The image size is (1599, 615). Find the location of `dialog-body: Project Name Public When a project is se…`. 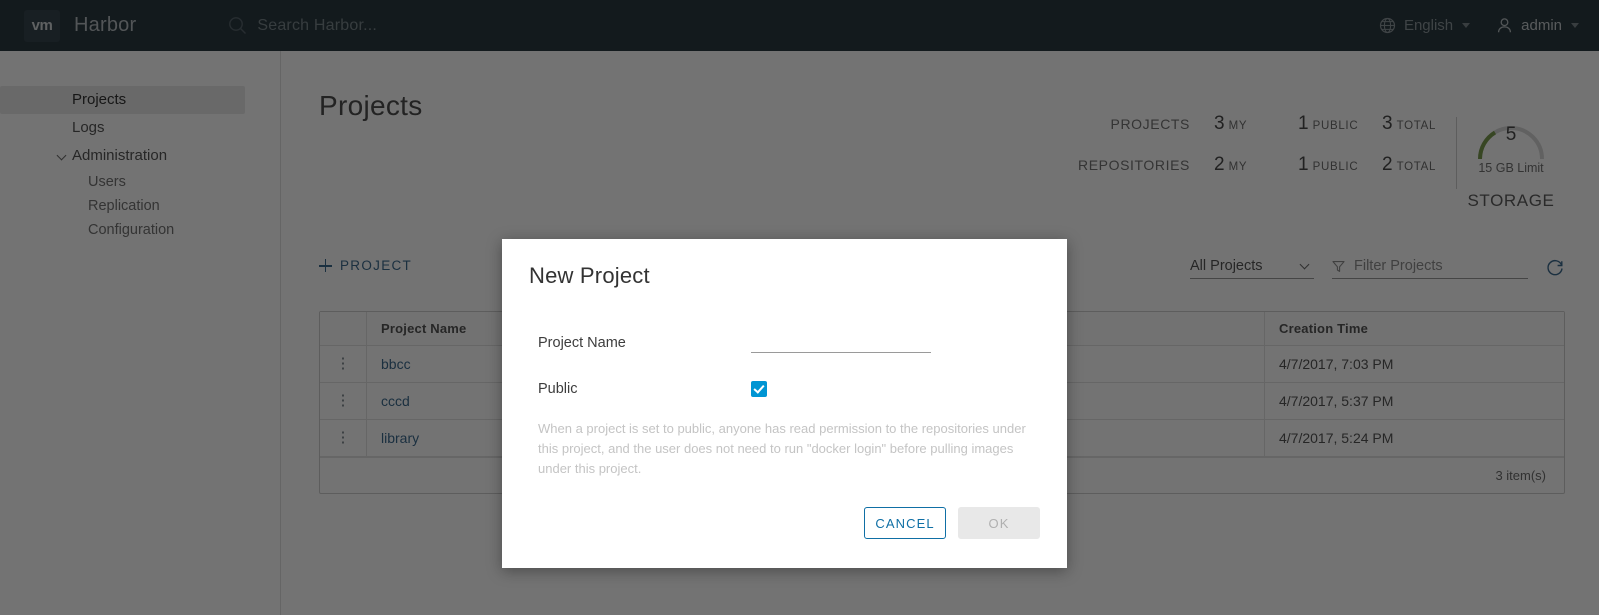

dialog-body: Project Name Public When a project is se… is located at coordinates (784, 384).